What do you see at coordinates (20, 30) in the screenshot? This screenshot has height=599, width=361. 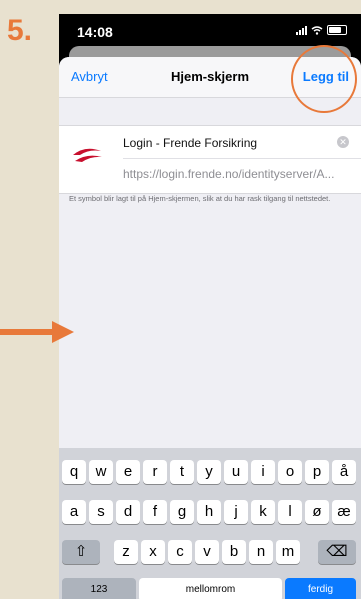 I see `step-number: 5.` at bounding box center [20, 30].